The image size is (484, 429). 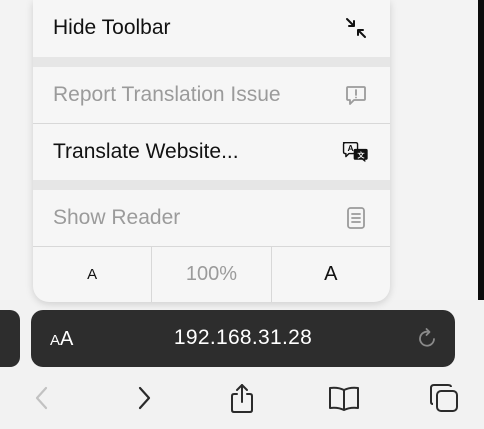 I want to click on book-icon, so click(x=344, y=400).